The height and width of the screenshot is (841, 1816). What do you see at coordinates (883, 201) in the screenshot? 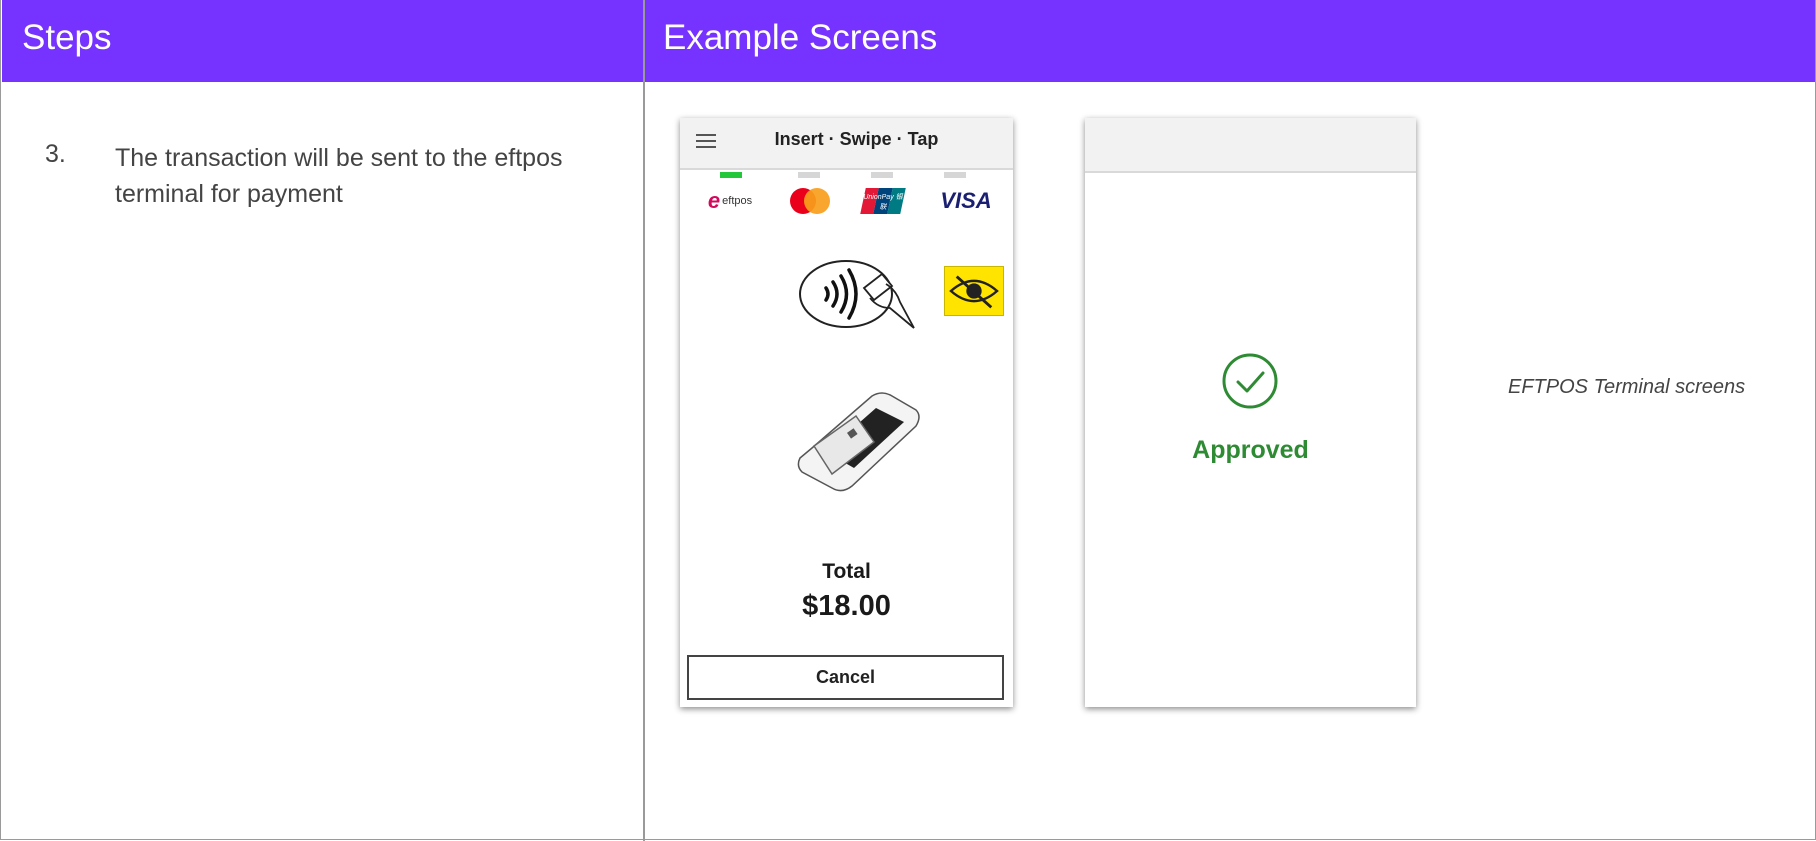
I see `unionpay-logo: UnionPay 银联` at bounding box center [883, 201].